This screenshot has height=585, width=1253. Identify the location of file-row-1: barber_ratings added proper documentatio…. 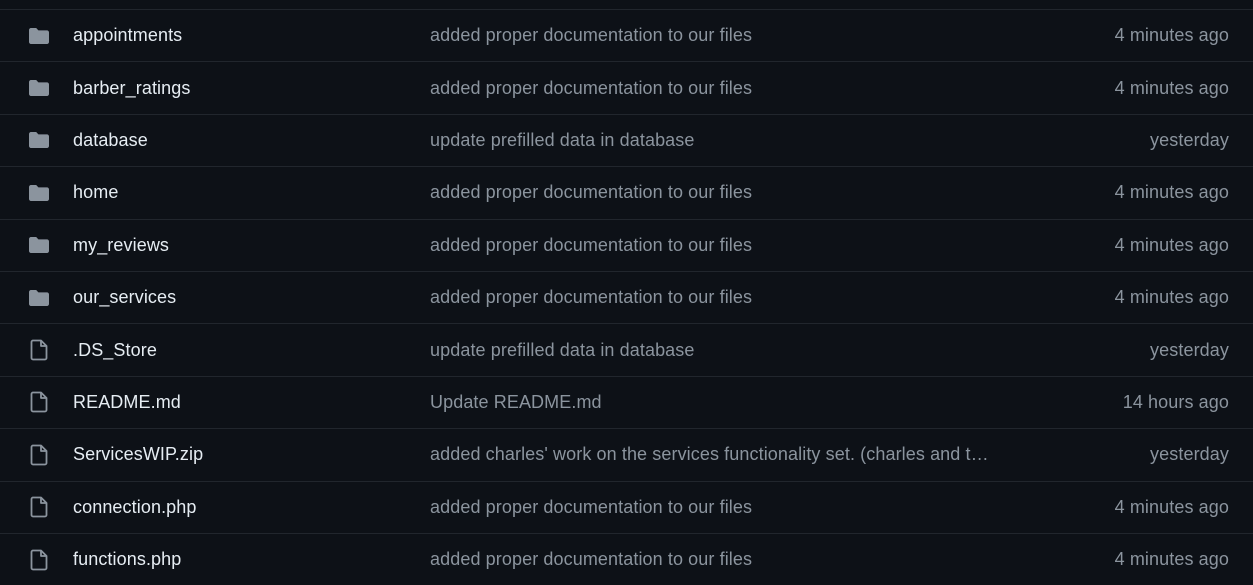
(626, 87).